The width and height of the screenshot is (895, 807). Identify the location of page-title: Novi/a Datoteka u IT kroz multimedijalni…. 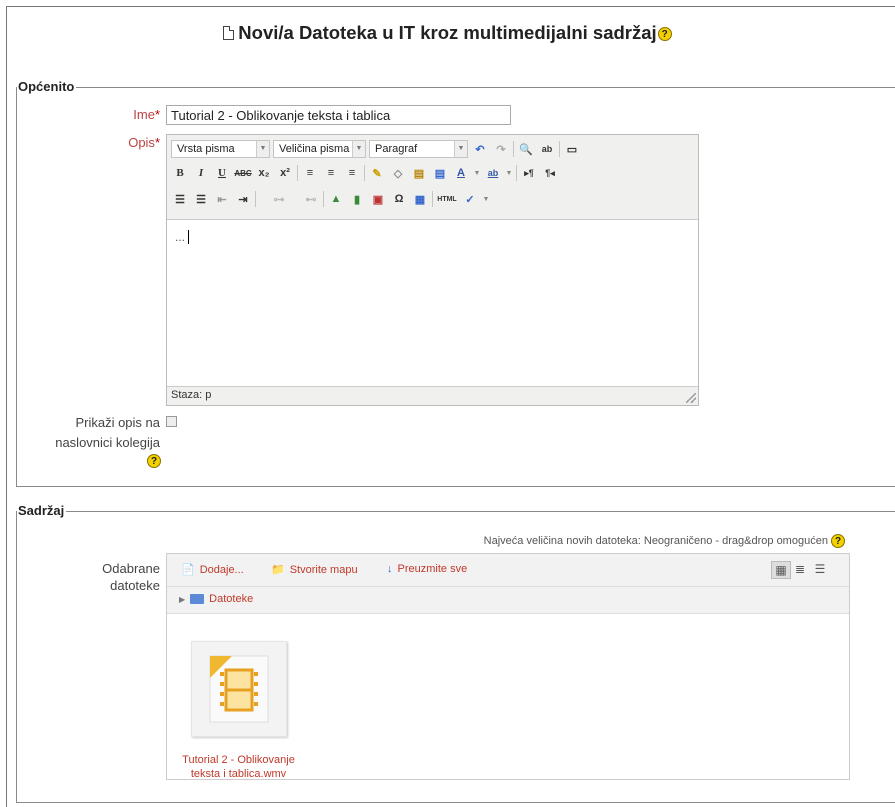
(447, 33).